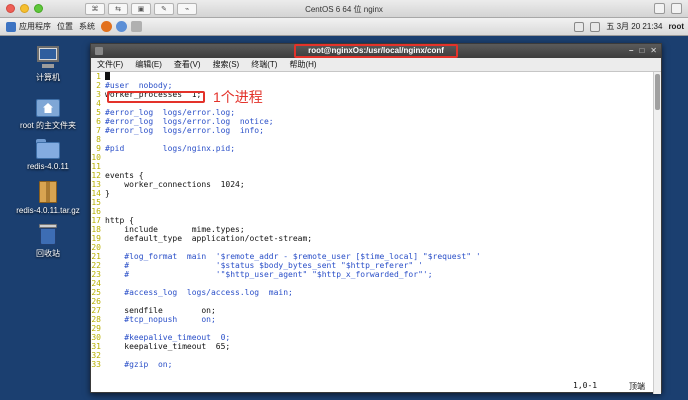  What do you see at coordinates (98, 112) in the screenshot?
I see `line-number: 5` at bounding box center [98, 112].